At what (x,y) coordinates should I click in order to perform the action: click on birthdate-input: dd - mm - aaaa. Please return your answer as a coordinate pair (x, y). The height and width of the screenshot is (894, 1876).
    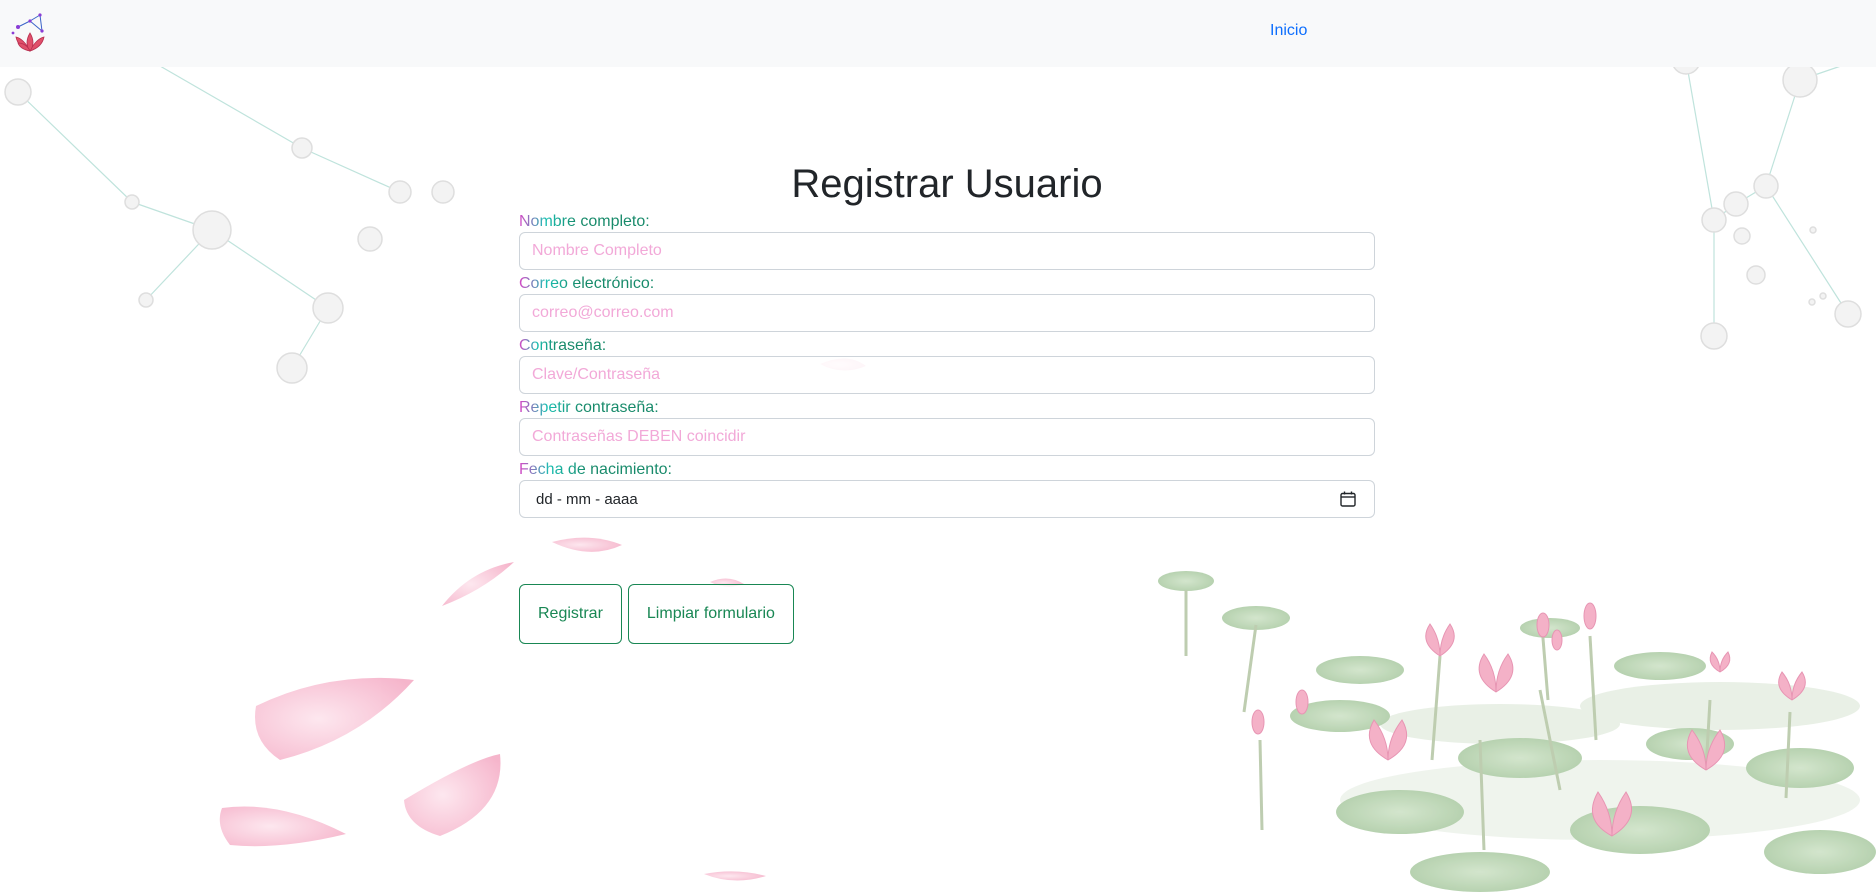
    Looking at the image, I should click on (947, 499).